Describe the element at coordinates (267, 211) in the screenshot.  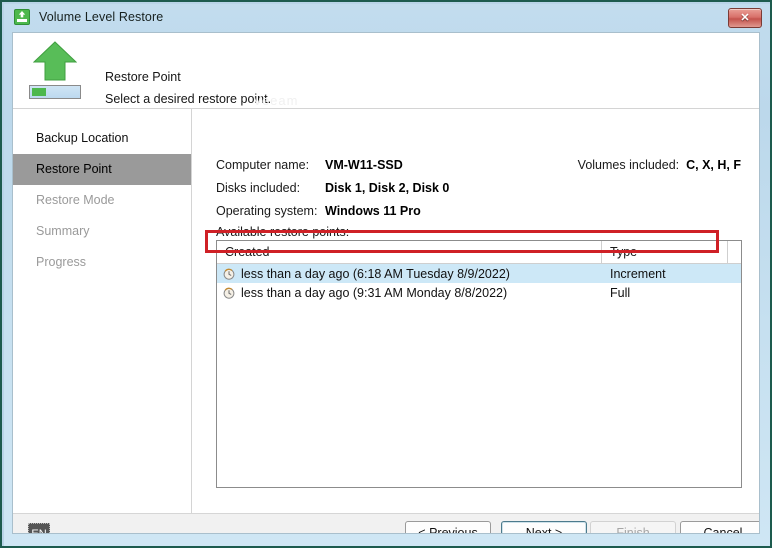
I see `operating-system-label: Operating system:` at that location.